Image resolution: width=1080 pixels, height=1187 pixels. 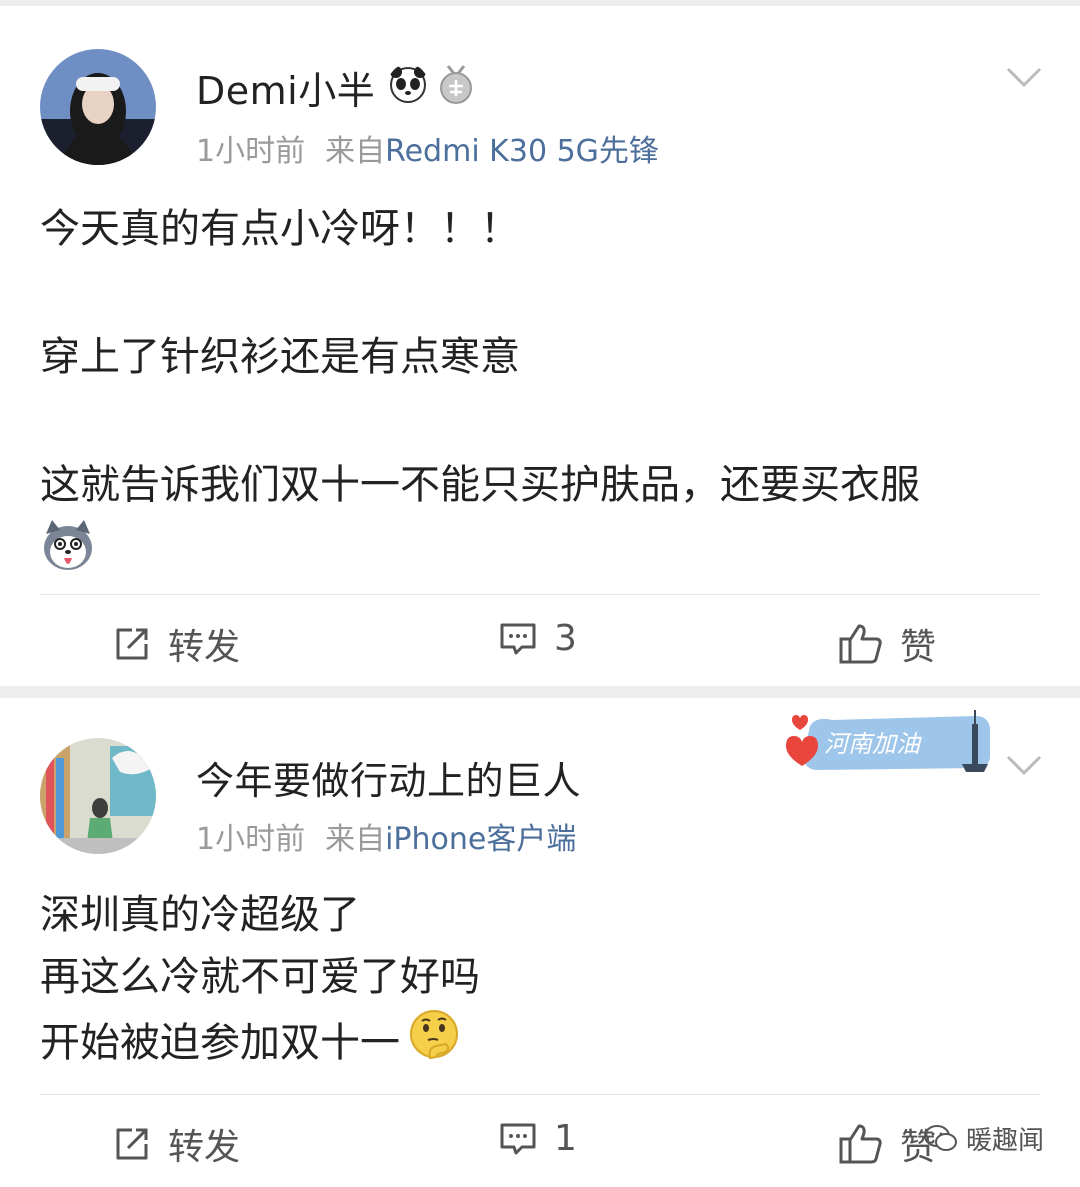 I want to click on action-bar: 转发 1 赞, so click(x=540, y=1141).